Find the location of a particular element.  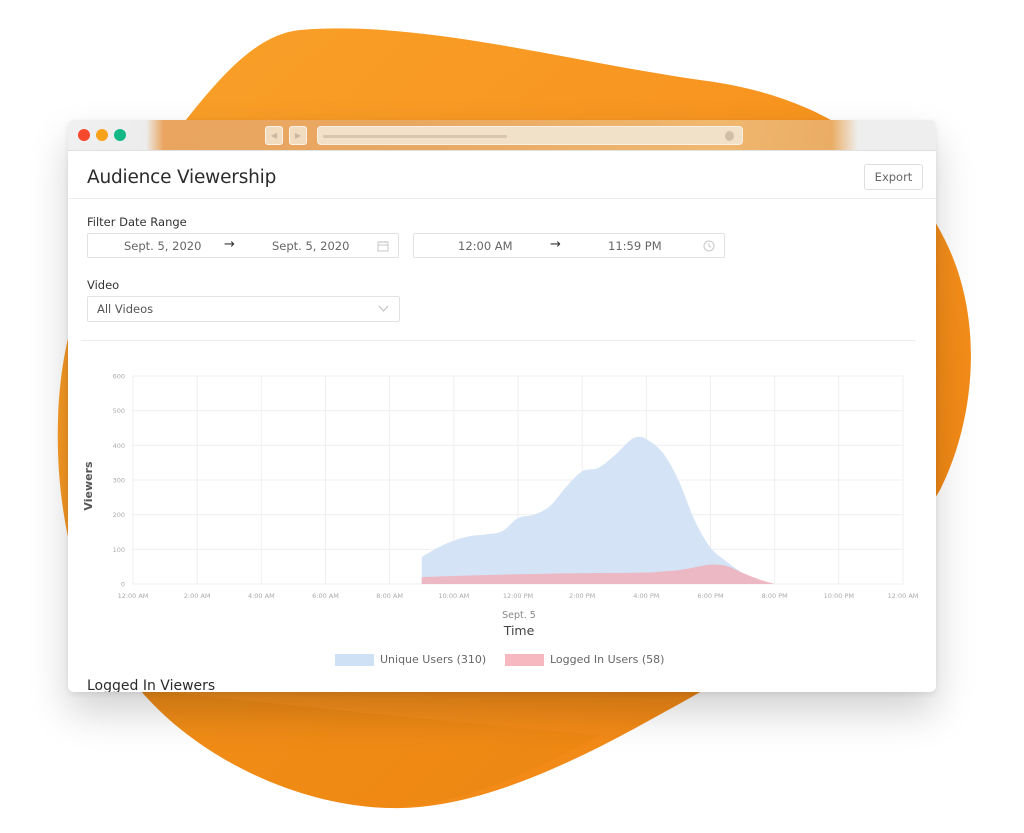

legend-label-logged: Logged In Users (58) is located at coordinates (607, 659).